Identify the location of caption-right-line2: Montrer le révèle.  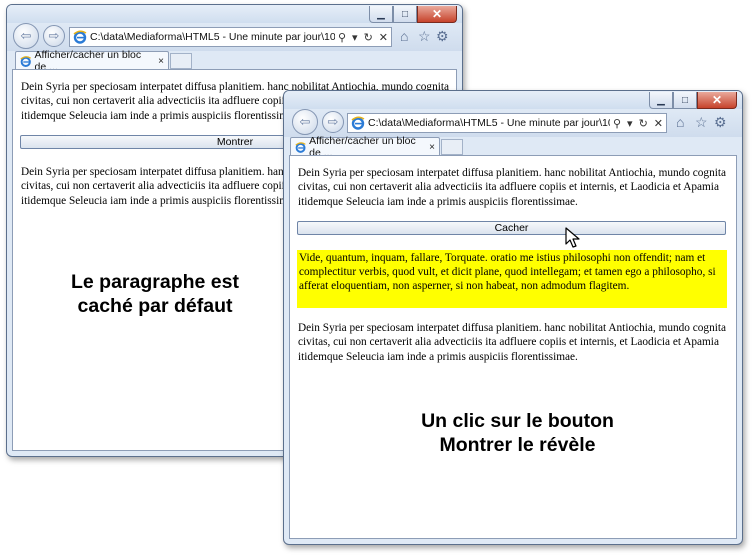
(517, 445).